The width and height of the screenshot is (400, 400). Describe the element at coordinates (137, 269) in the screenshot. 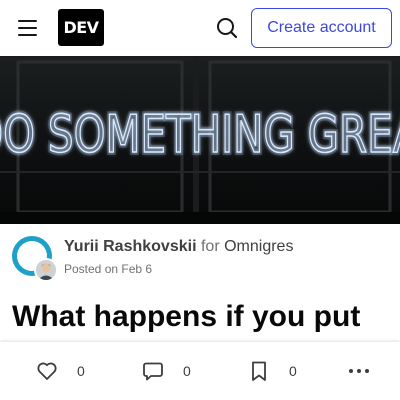

I see `posted-date: Feb 6` at that location.